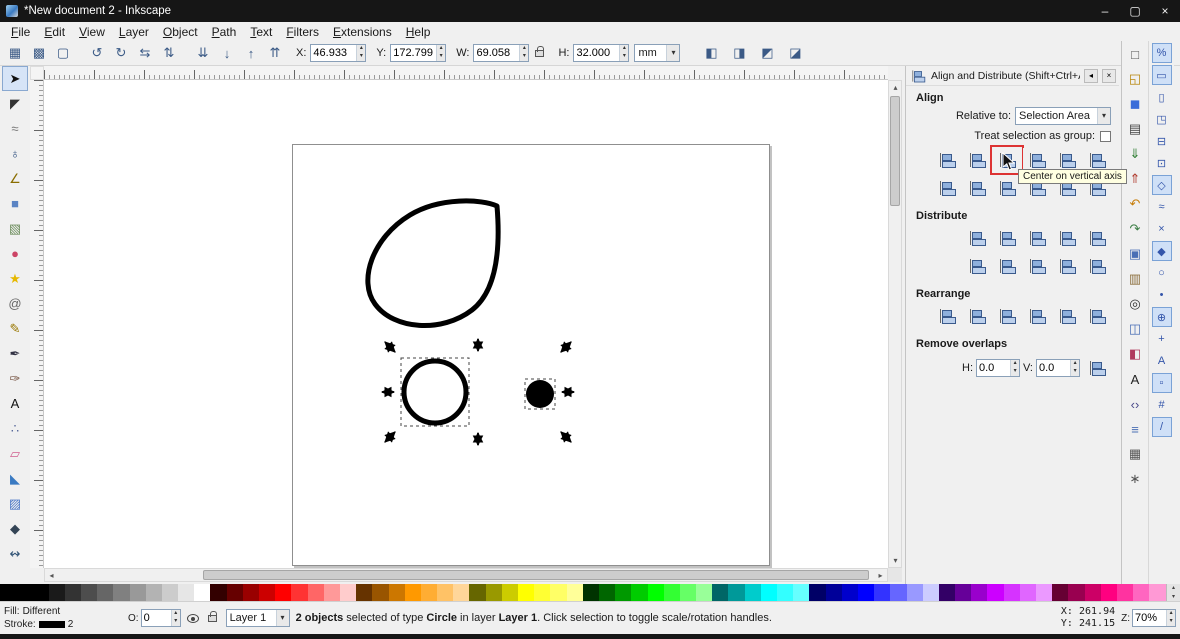 The width and height of the screenshot is (1180, 639). Describe the element at coordinates (540, 394) in the screenshot. I see `filled-circle-shape` at that location.